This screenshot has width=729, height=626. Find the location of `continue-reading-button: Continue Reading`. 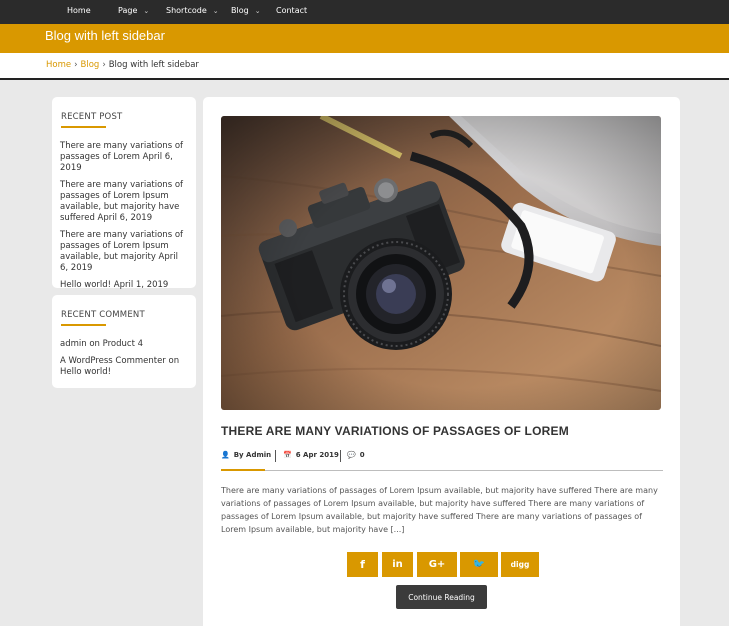

continue-reading-button: Continue Reading is located at coordinates (441, 597).